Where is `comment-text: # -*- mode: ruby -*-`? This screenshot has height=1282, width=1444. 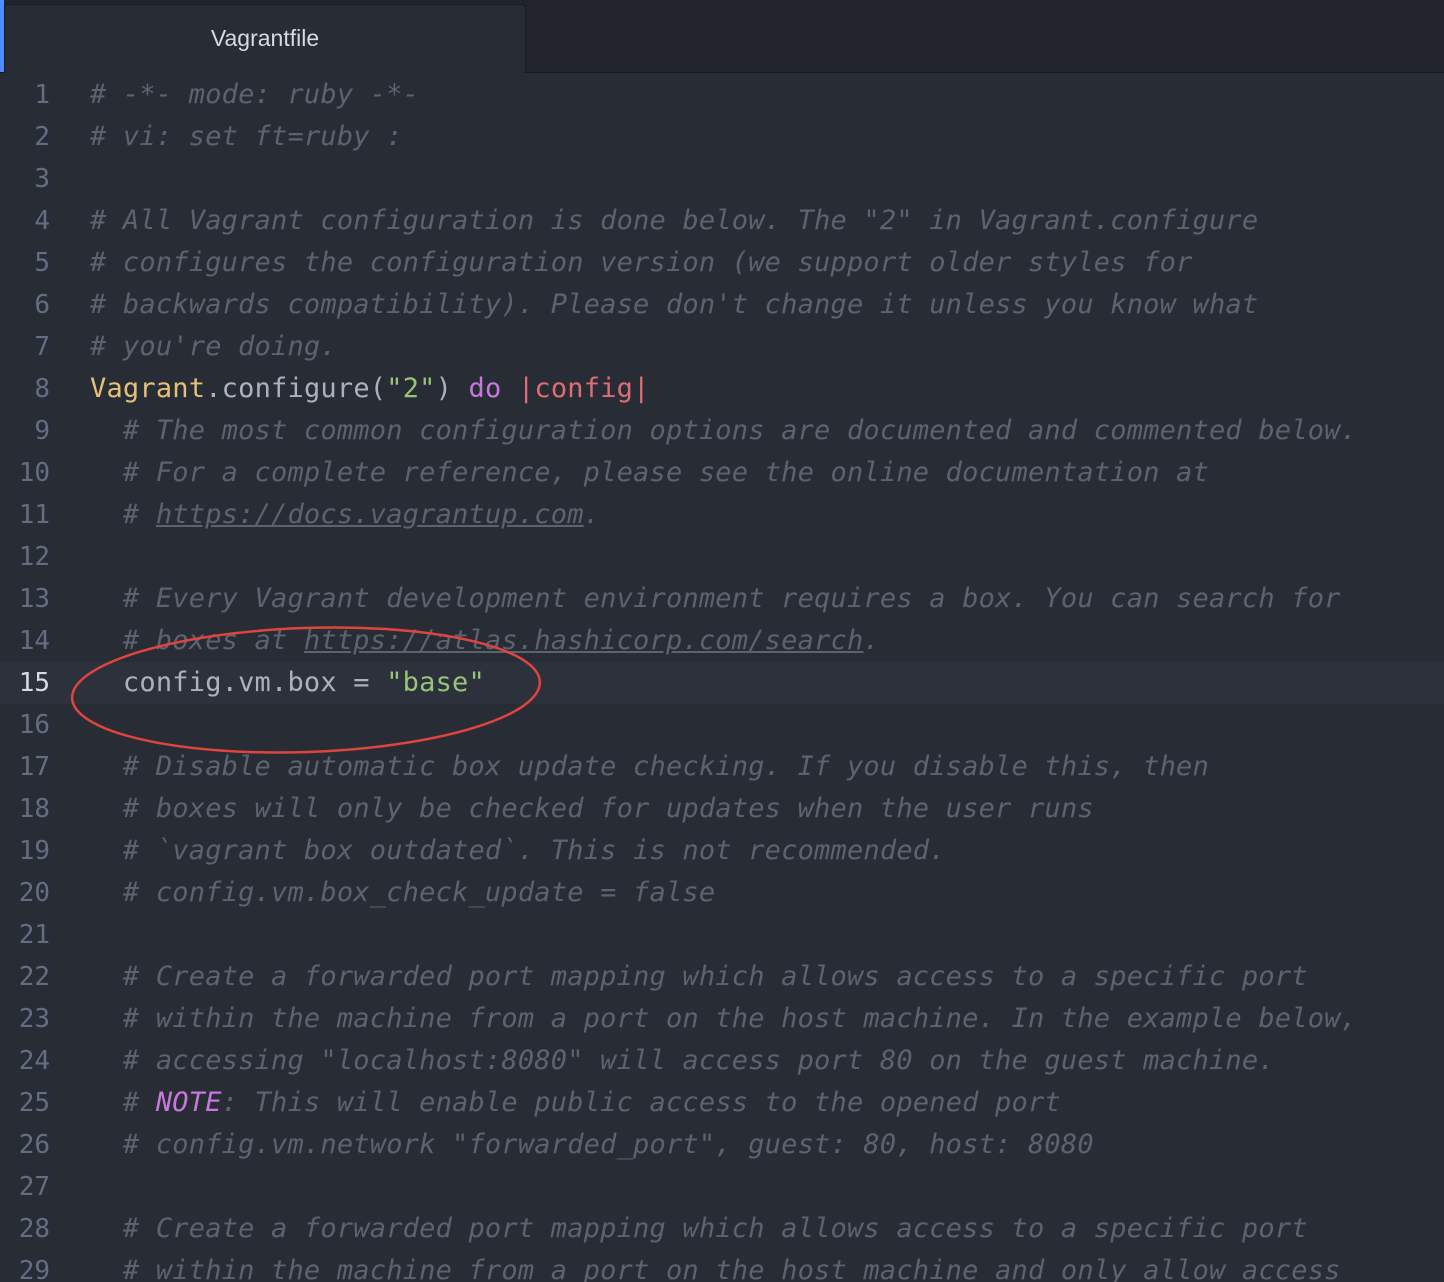 comment-text: # -*- mode: ruby -*- is located at coordinates (255, 94).